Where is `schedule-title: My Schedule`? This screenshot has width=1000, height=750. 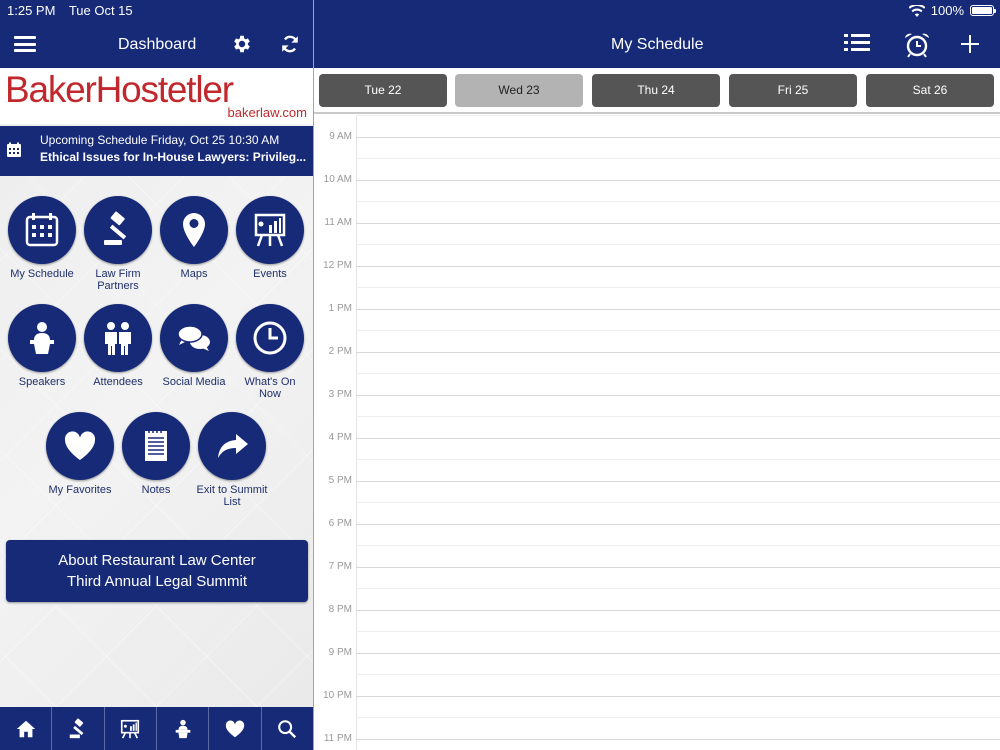
schedule-title: My Schedule is located at coordinates (657, 44).